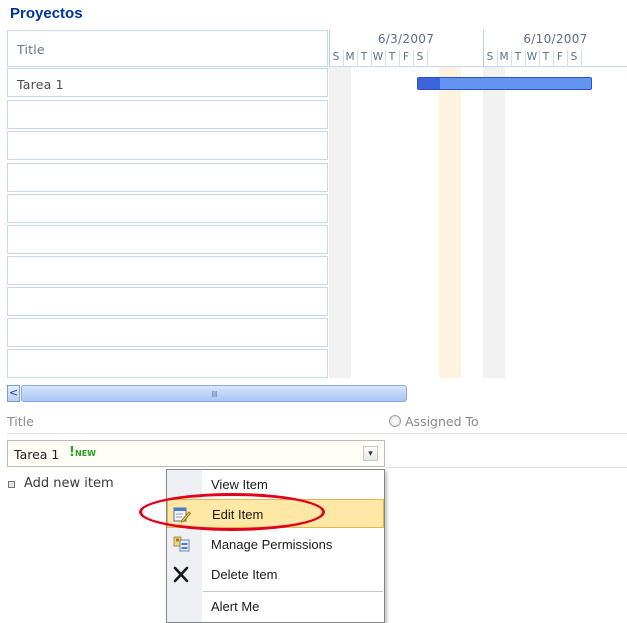 The height and width of the screenshot is (623, 627). Describe the element at coordinates (442, 421) in the screenshot. I see `assigned-to-column-header: Assigned To` at that location.